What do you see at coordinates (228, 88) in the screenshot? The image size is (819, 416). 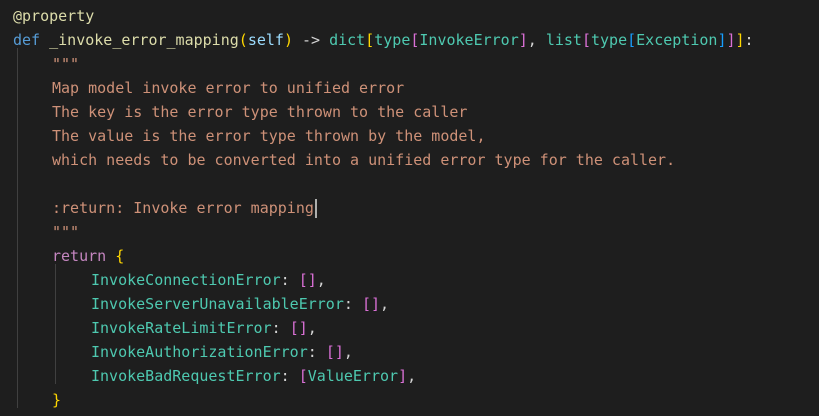 I see `docstring-line: Map model invoke error to unified error` at bounding box center [228, 88].